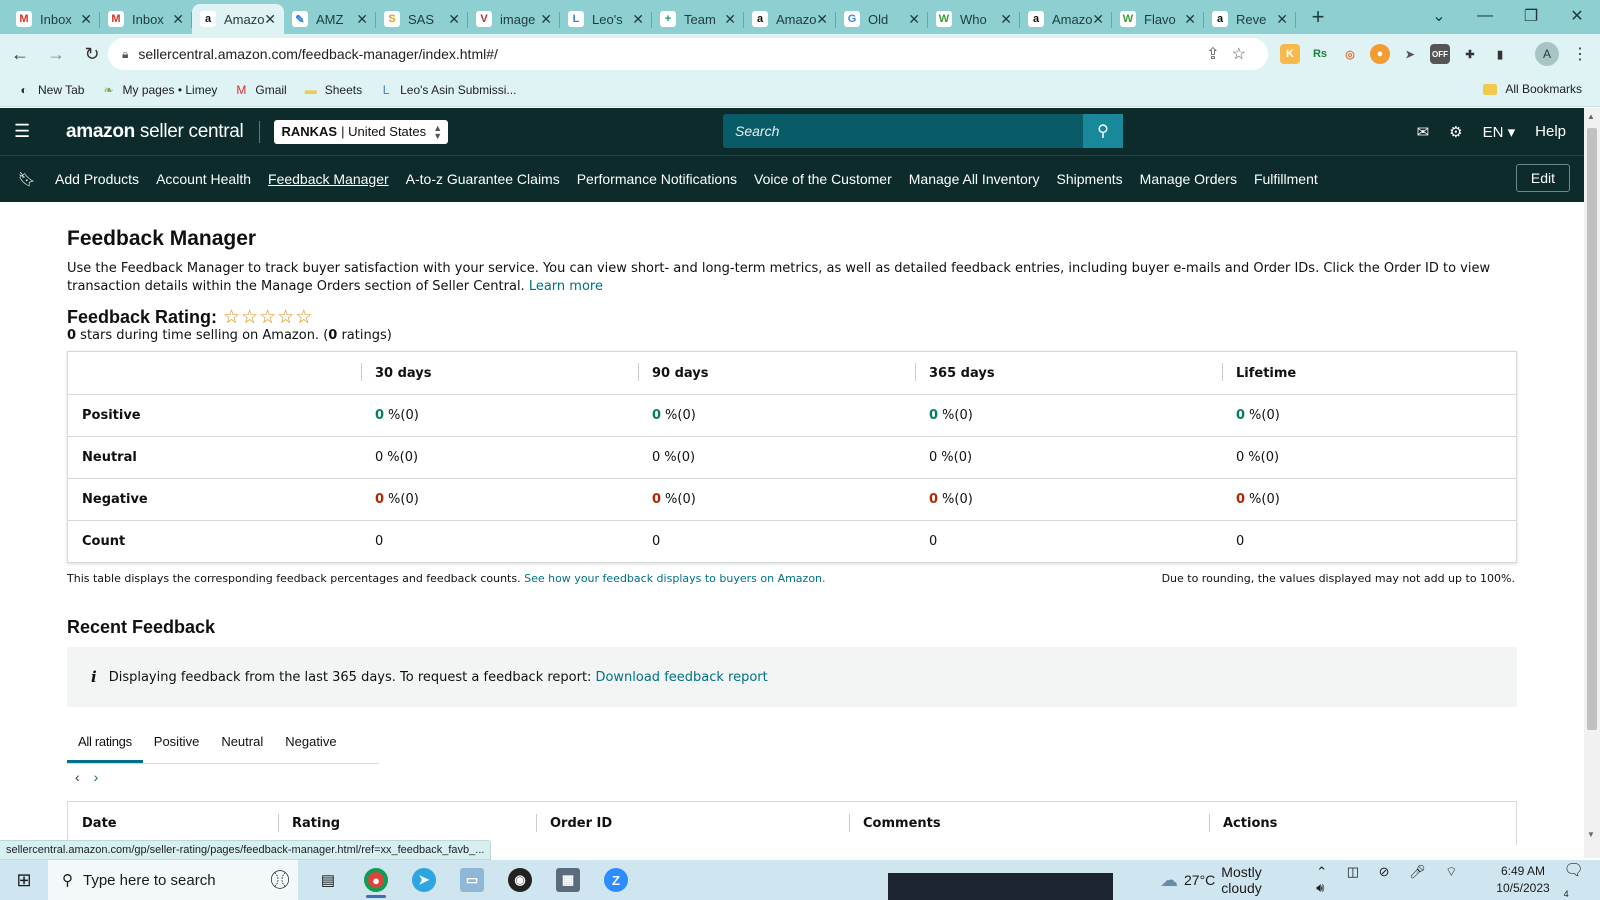  Describe the element at coordinates (472, 880) in the screenshot. I see `notepad-taskbar-icon: ▭` at that location.